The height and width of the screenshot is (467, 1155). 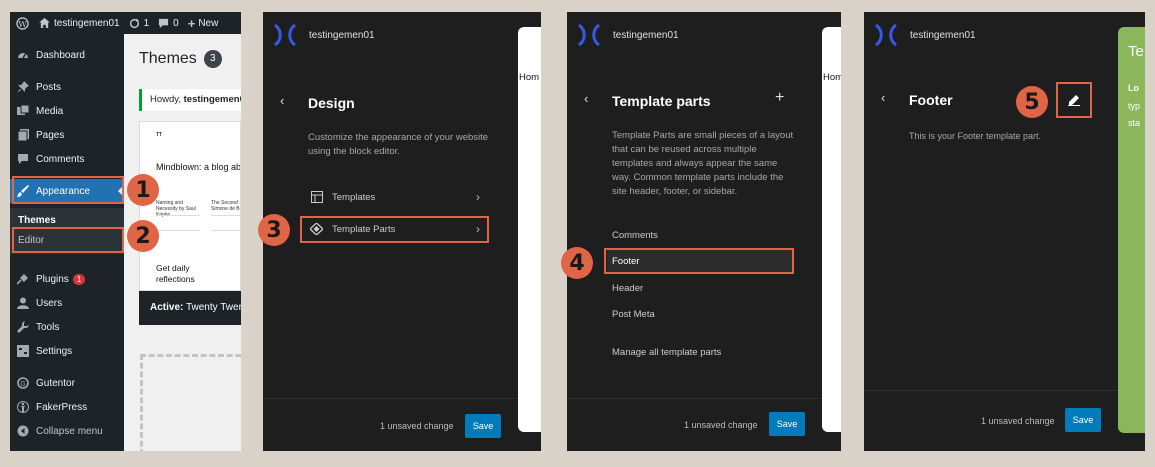 I want to click on menu-item-users: Users, so click(x=67, y=303).